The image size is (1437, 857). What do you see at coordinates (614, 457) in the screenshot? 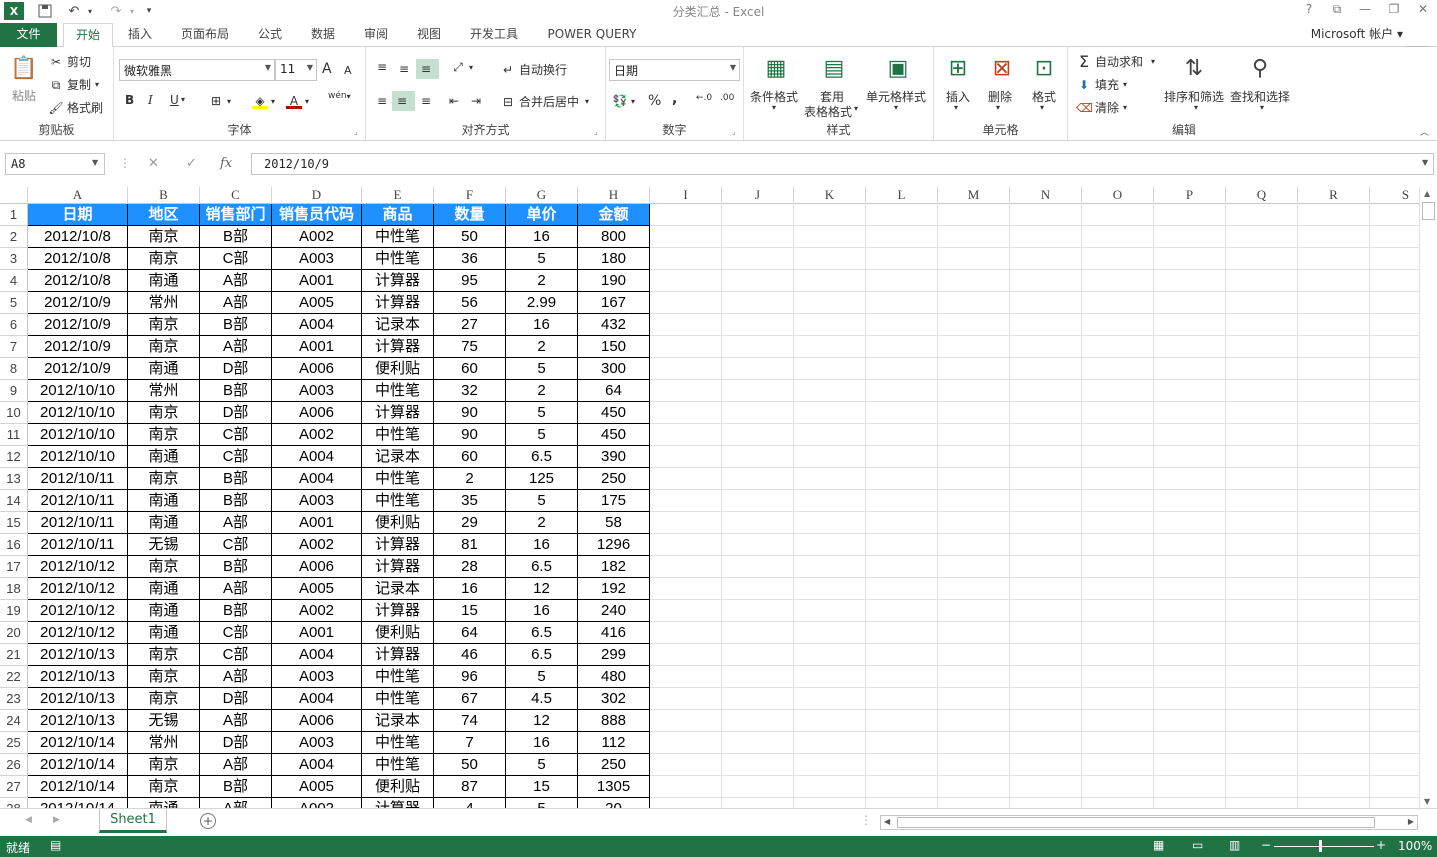
I see `table-cell: 390` at bounding box center [614, 457].